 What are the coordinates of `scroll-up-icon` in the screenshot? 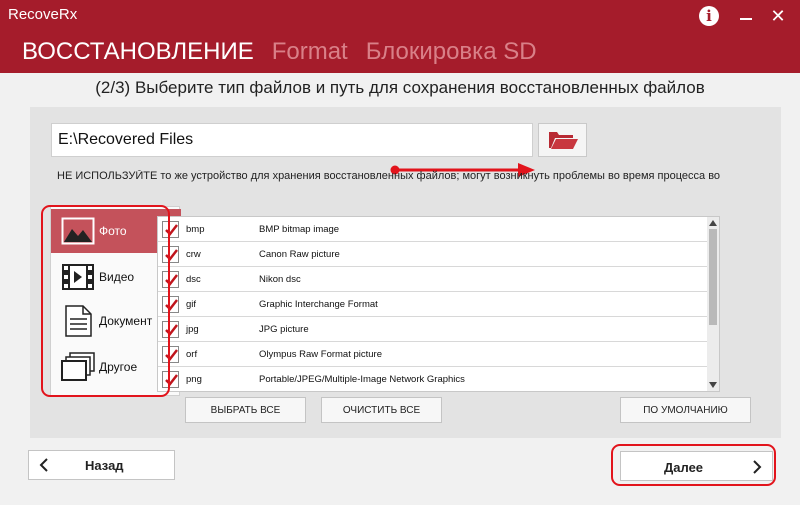 It's located at (713, 223).